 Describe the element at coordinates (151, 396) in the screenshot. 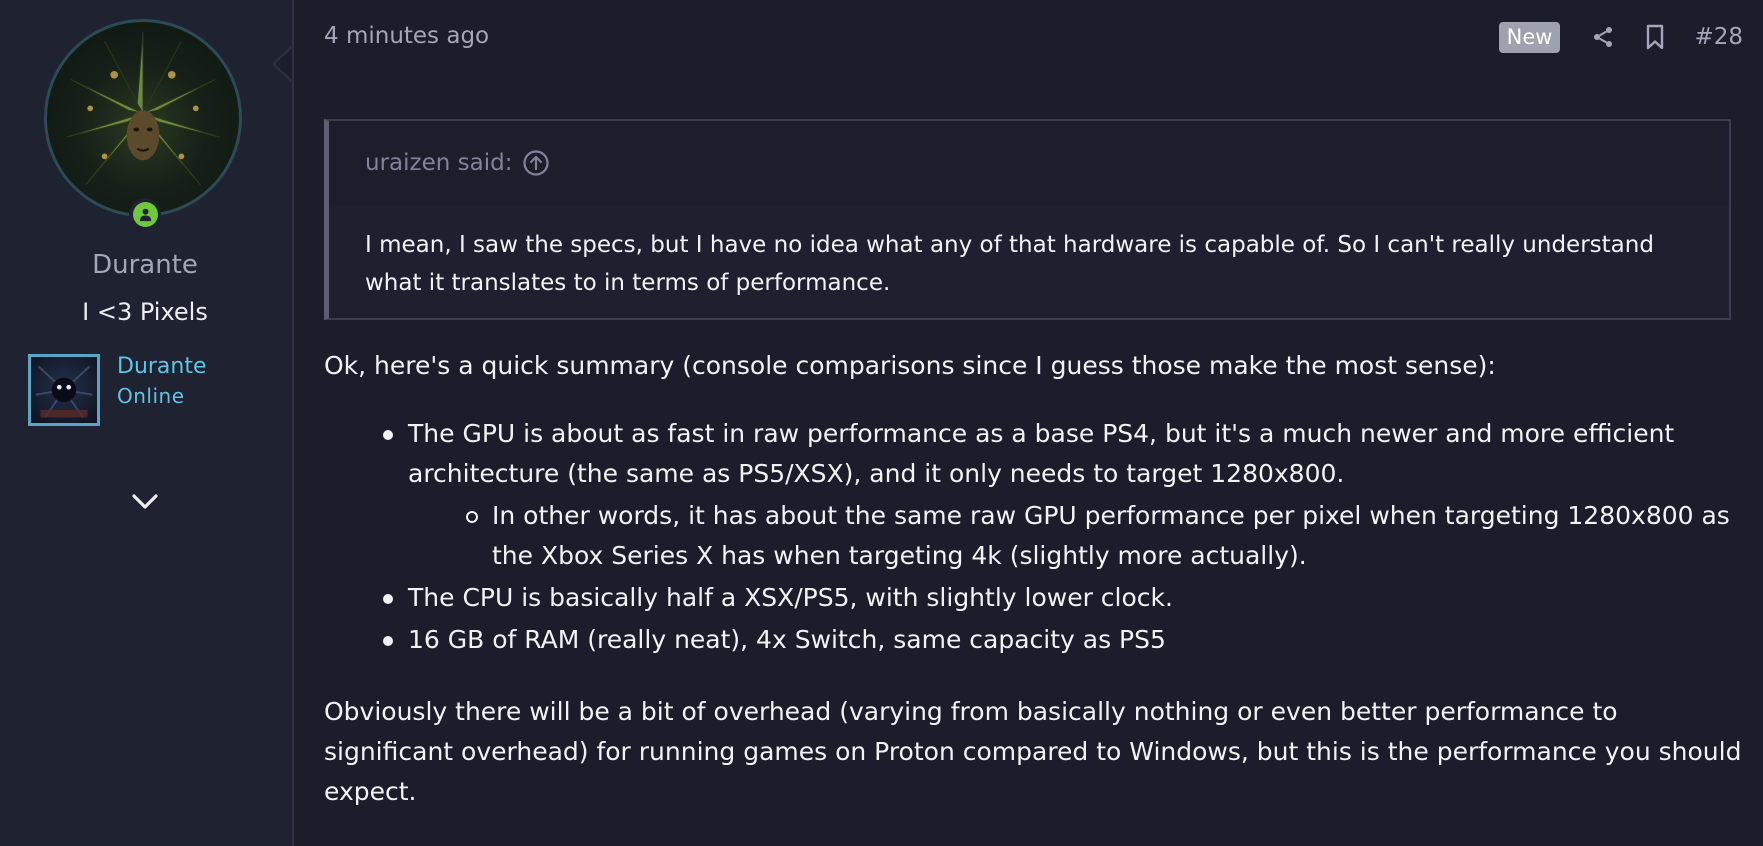

I see `steam-status: Online` at that location.